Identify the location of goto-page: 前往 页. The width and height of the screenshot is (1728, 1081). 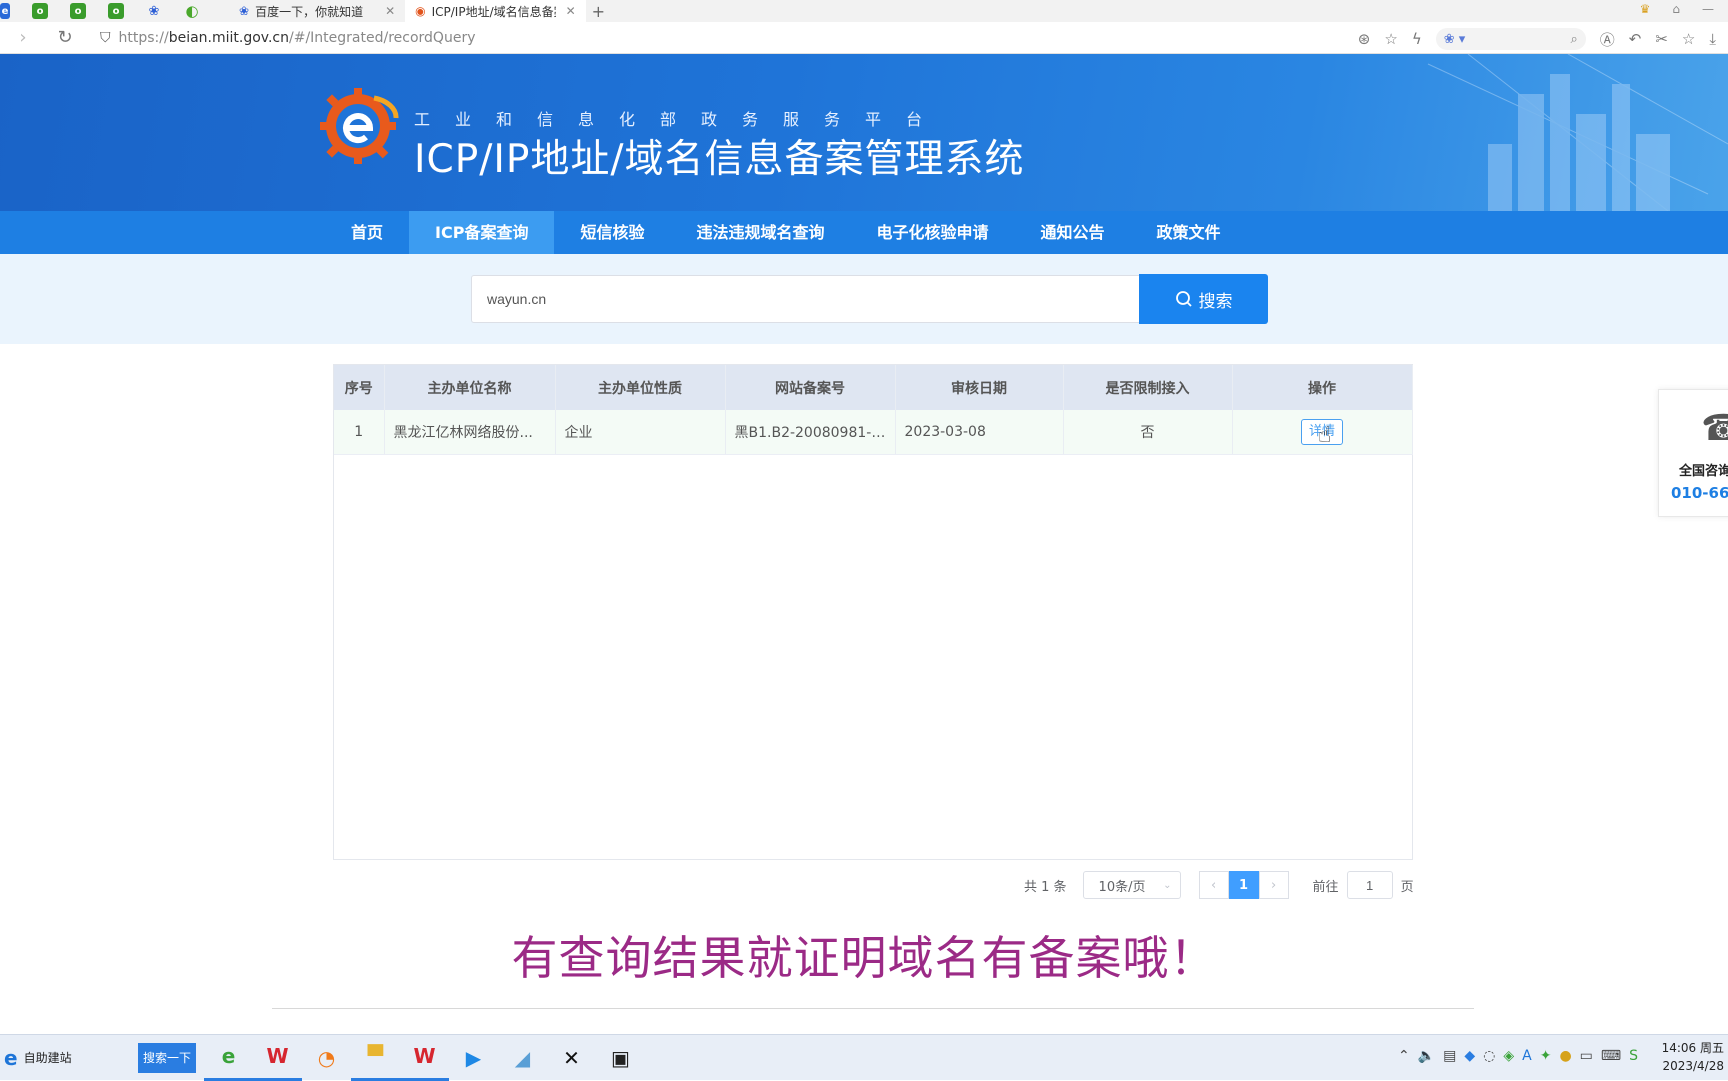
(1363, 885).